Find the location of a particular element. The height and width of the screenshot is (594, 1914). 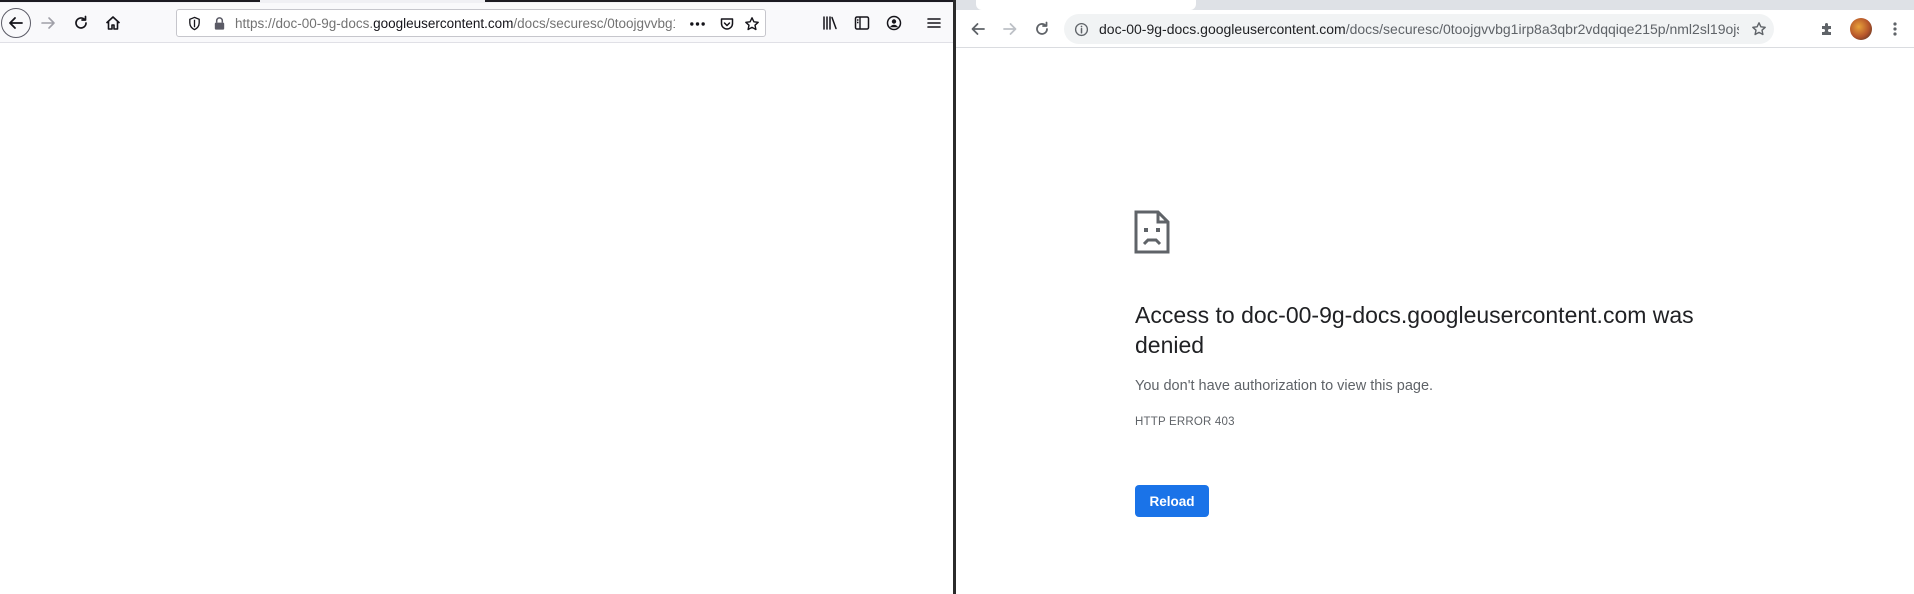

account-icon is located at coordinates (894, 23).